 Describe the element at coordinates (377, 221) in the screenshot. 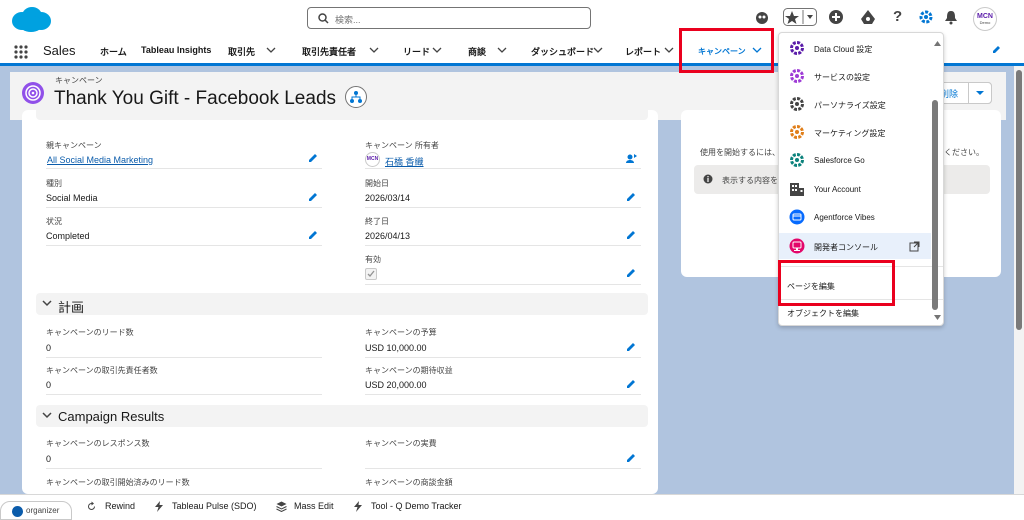

I see `end-date-label: 終了日` at that location.